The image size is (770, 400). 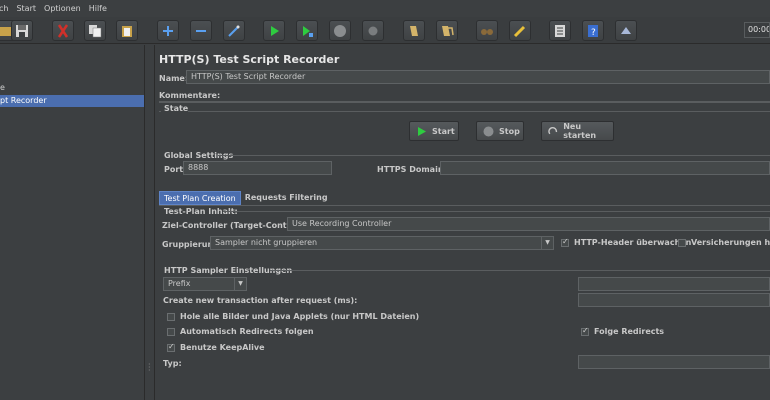 What do you see at coordinates (478, 77) in the screenshot?
I see `name-input: HTTP(S) Test Script Recorder` at bounding box center [478, 77].